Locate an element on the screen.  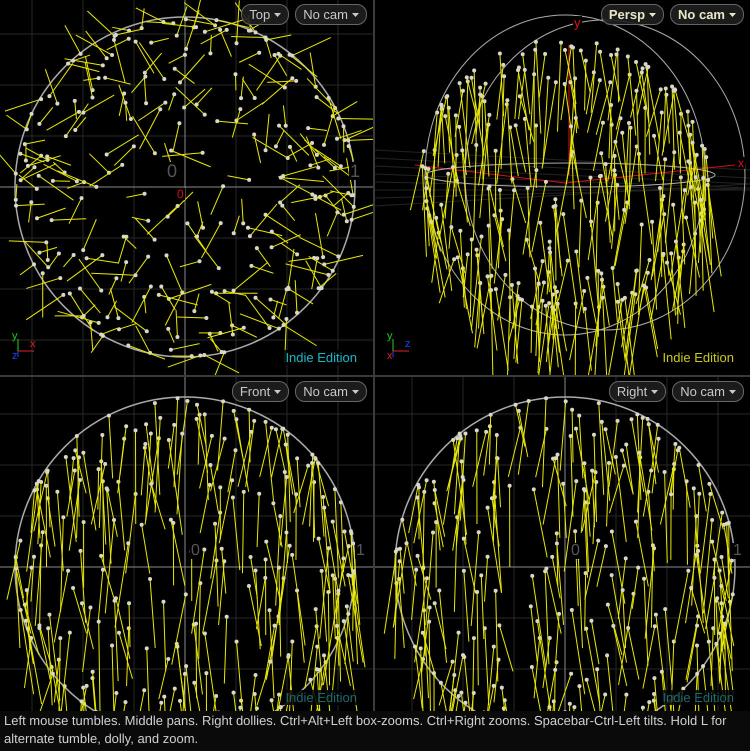
navigation-hint: Left mouse tumbles. Middle pans. Right dollies. Ctrl+Alt+Left box-zooms. Ctrl+Right zooms. Spacebar-Ctrl-Left tilts. Hold L for alternate tumble, dolly, and zoom. is located at coordinates (375, 731).